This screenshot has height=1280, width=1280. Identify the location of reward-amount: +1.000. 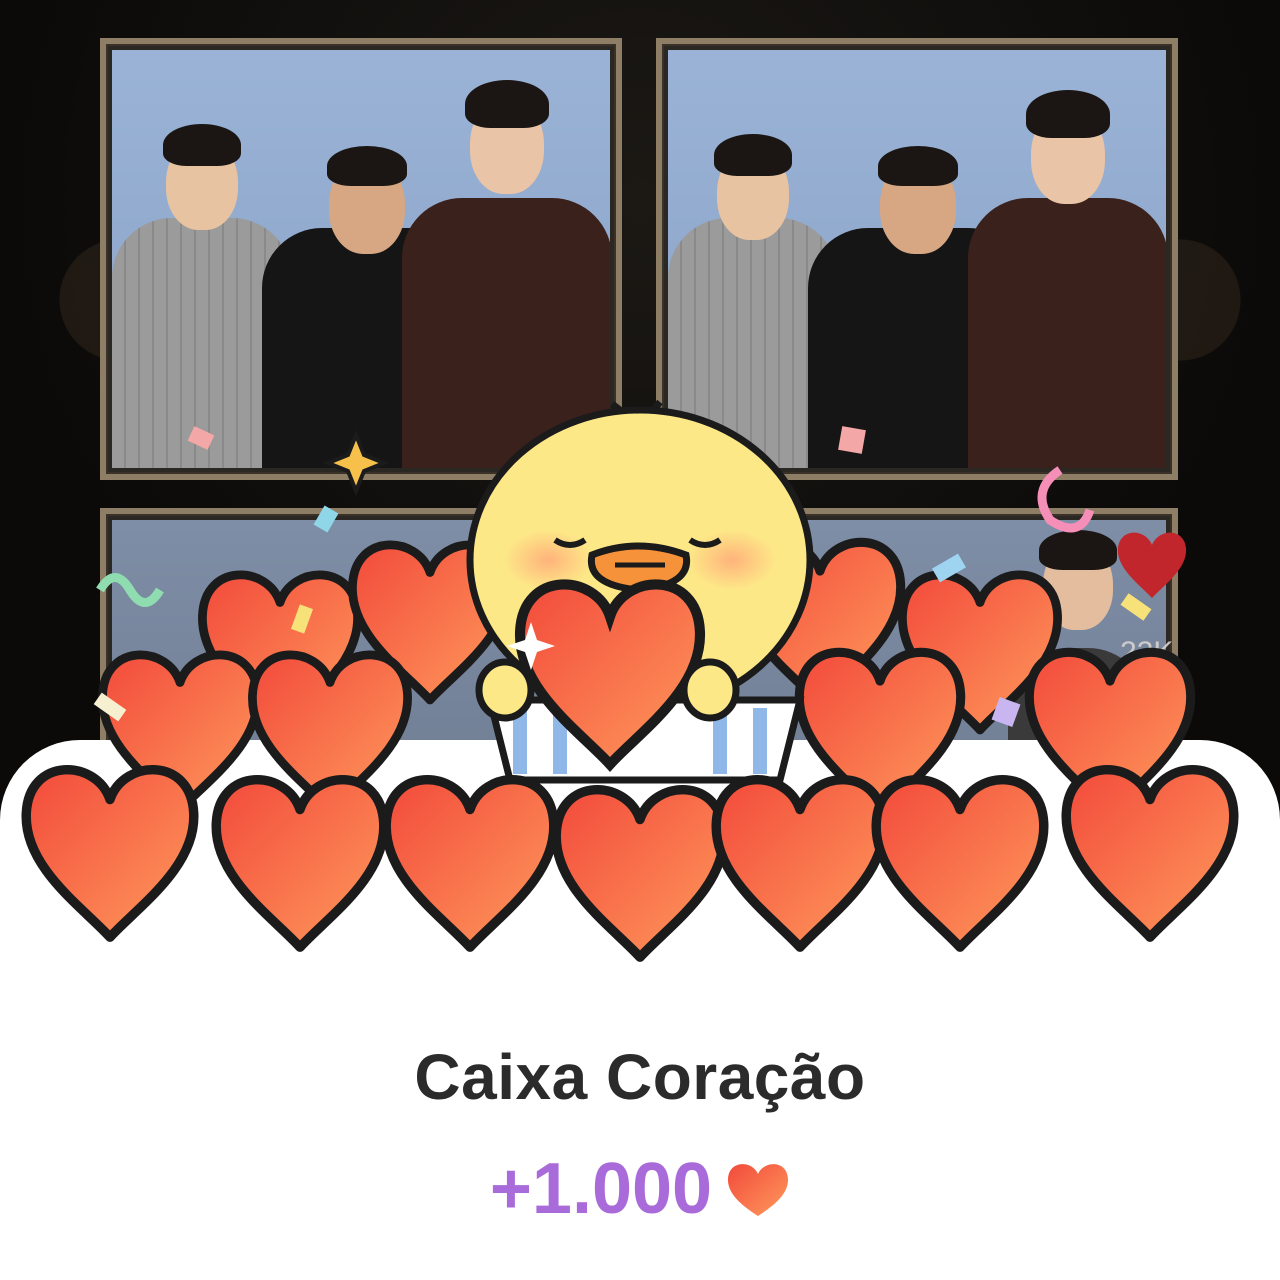
(601, 1189).